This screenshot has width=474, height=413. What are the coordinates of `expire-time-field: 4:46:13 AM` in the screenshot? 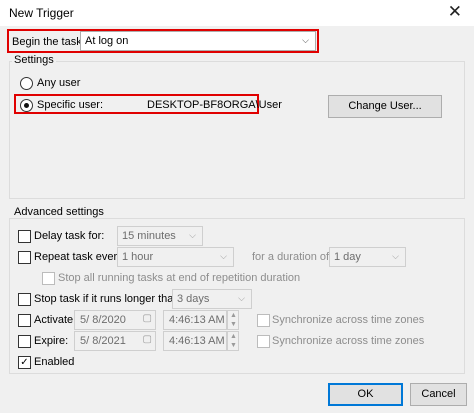 It's located at (195, 341).